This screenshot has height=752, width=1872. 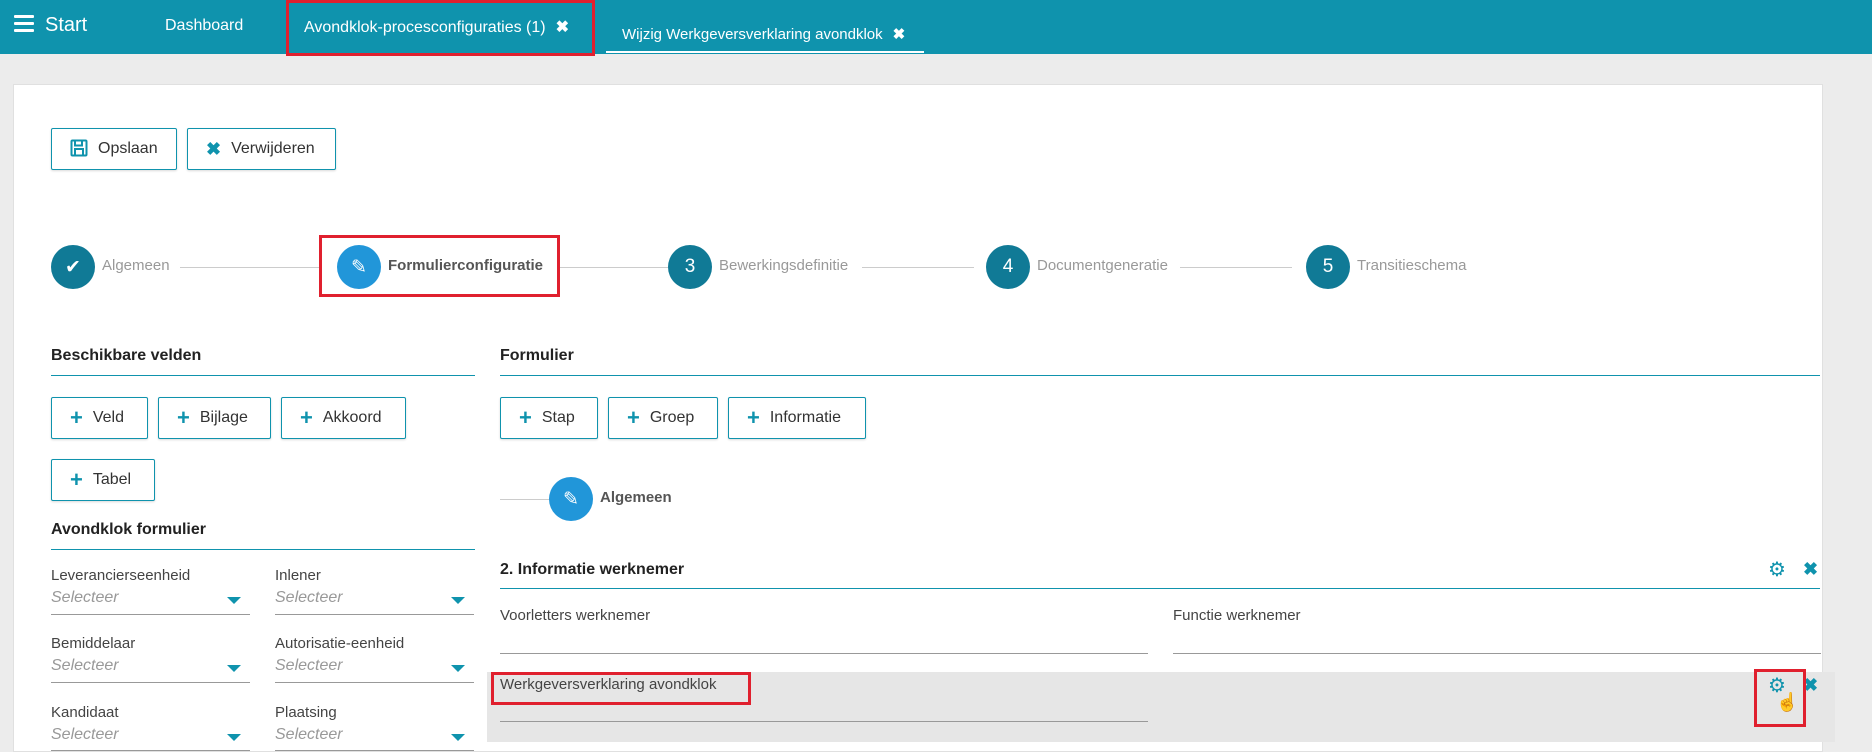 What do you see at coordinates (592, 569) in the screenshot?
I see `group-title: 2. Informatie werknemer` at bounding box center [592, 569].